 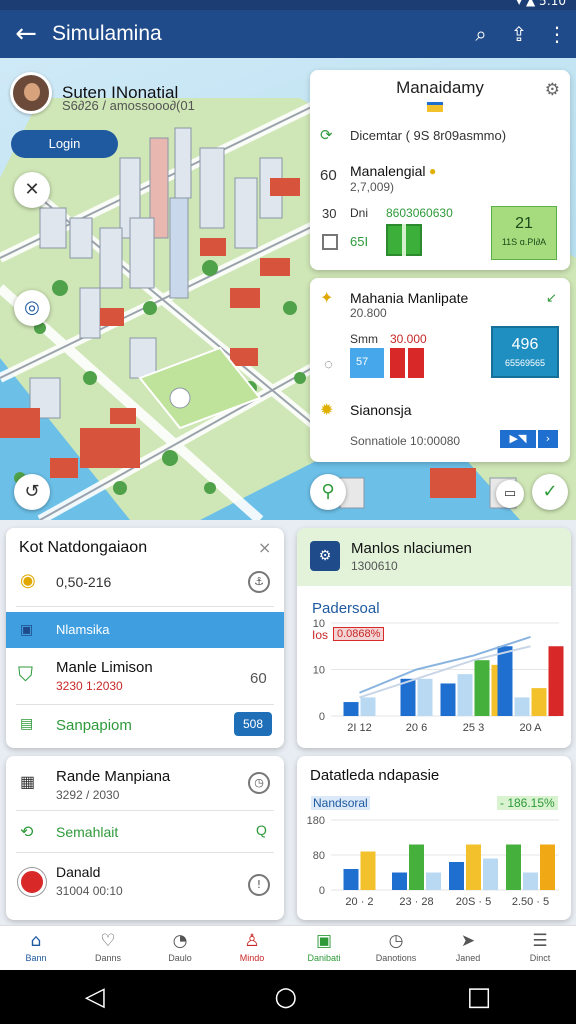 I want to click on nav-item-alert: ◔ Daulo, so click(x=180, y=948).